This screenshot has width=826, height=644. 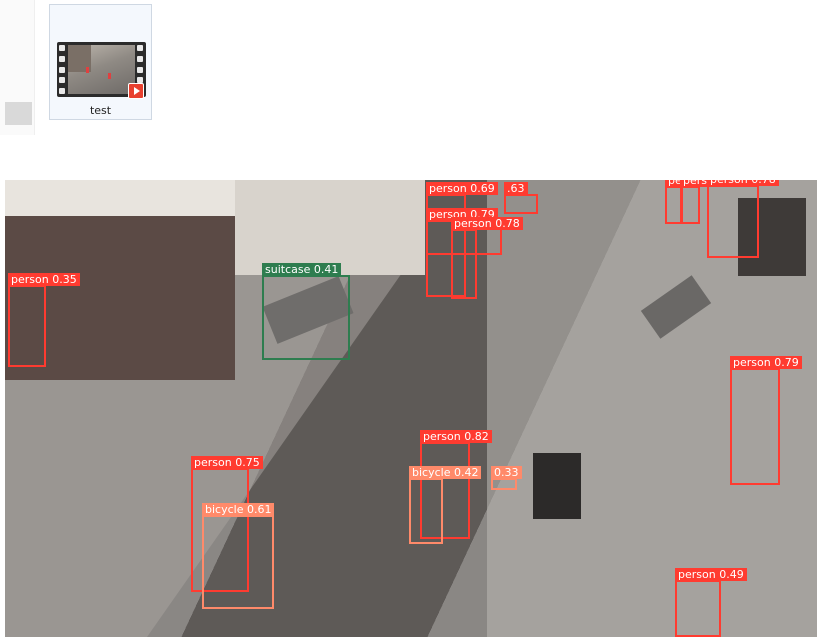 What do you see at coordinates (44, 320) in the screenshot?
I see `detection-box-person: person 0.35` at bounding box center [44, 320].